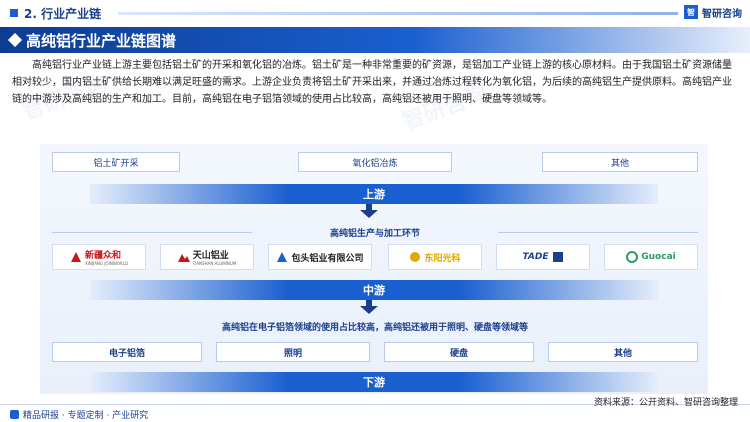  I want to click on section-label: 2. 行业产业链, so click(55, 13).